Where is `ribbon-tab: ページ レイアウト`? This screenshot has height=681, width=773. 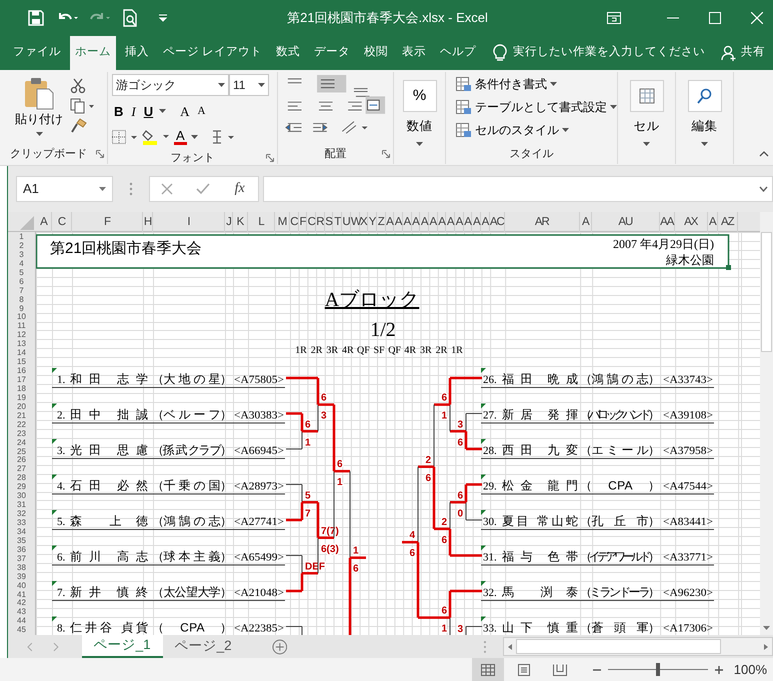 ribbon-tab: ページ レイアウト is located at coordinates (213, 53).